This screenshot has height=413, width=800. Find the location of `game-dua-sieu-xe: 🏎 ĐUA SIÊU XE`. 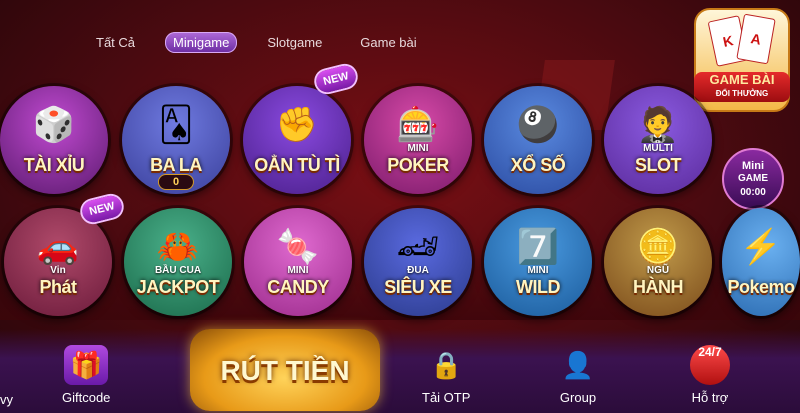

game-dua-sieu-xe: 🏎 ĐUA SIÊU XE is located at coordinates (418, 262).